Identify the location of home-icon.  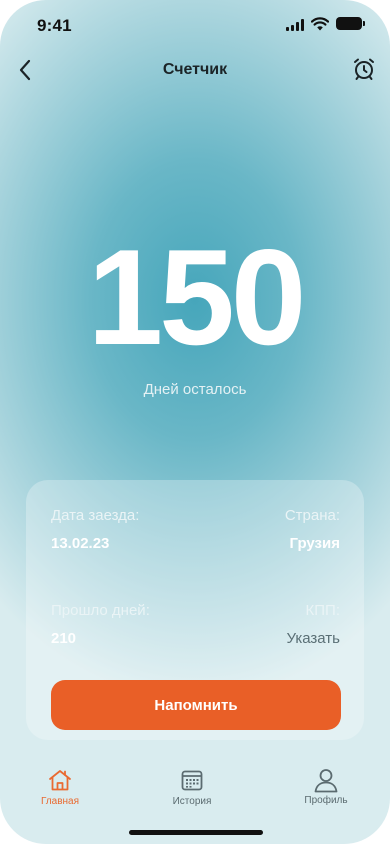
(60, 780).